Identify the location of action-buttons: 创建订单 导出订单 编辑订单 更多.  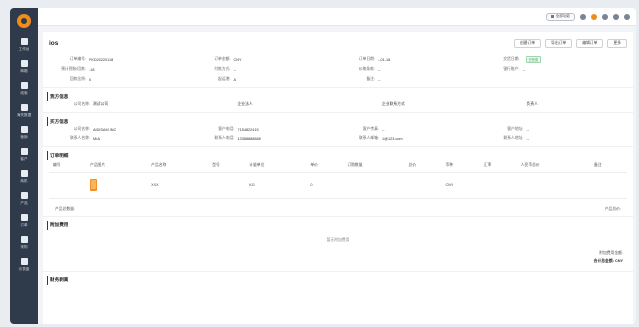
(570, 43).